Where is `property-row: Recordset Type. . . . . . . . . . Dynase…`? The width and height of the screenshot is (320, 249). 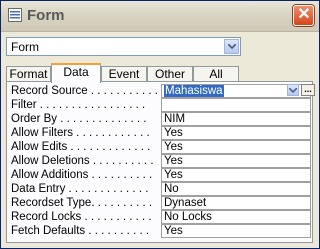
property-row: Recordset Type. . . . . . . . . . Dynase… is located at coordinates (161, 203).